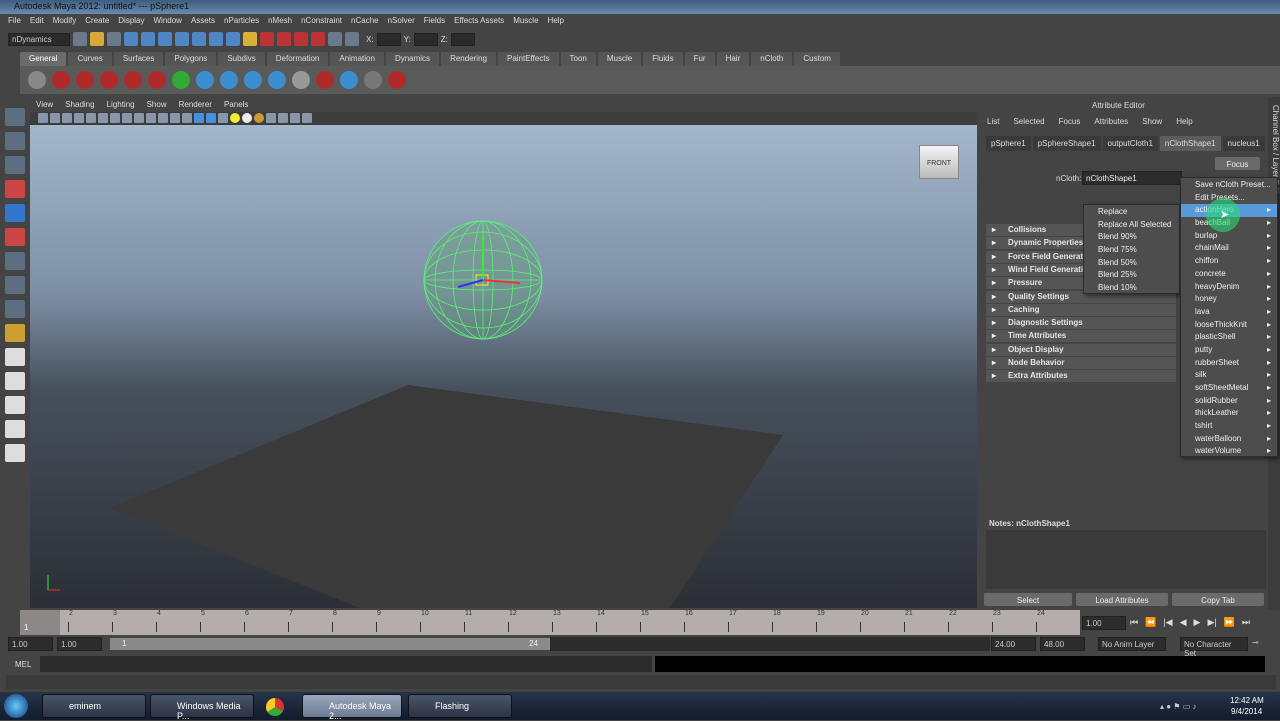 This screenshot has width=1280, height=721. I want to click on step-forward-key-icon: ⏩, so click(1229, 622).